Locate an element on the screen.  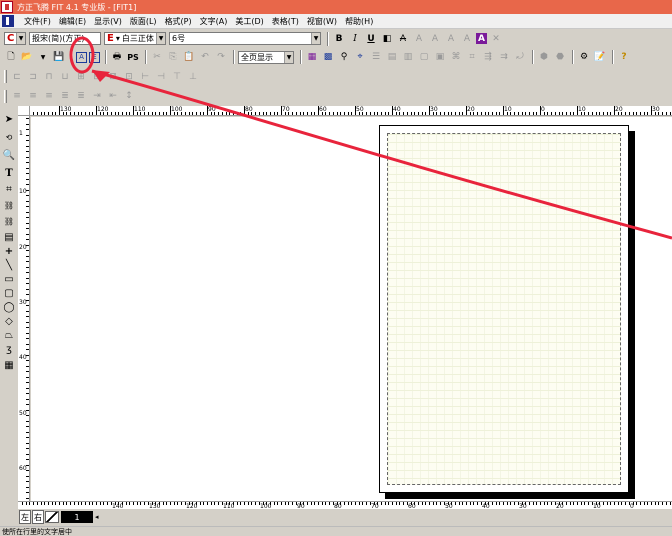
overflow-icon: ⇉ is located at coordinates (504, 57).